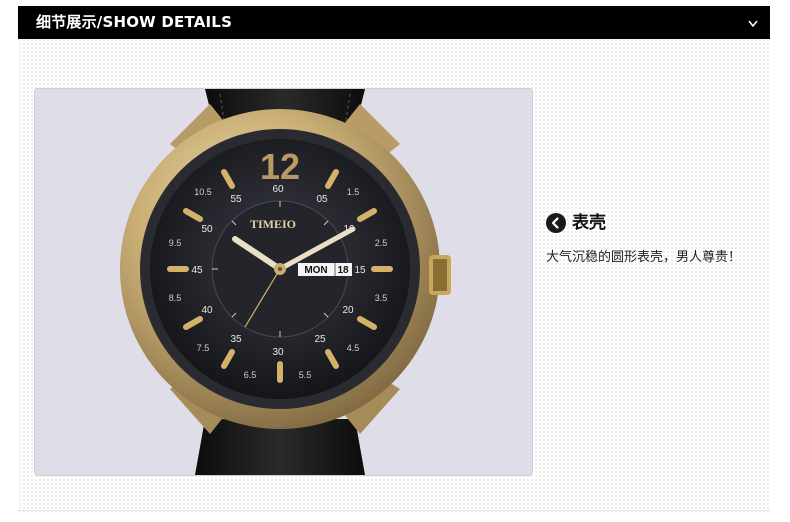 The image size is (790, 522). Describe the element at coordinates (236, 199) in the screenshot. I see `dial-number: 55` at that location.